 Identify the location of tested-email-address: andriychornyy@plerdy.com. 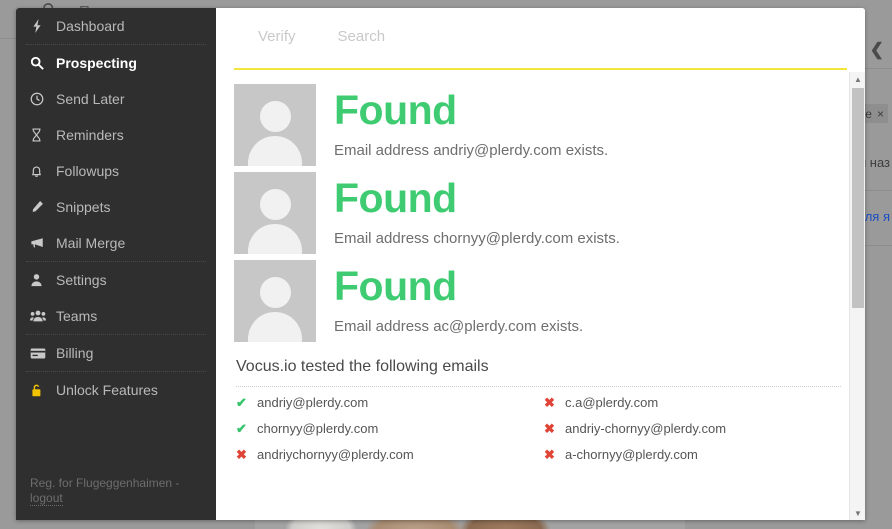
(335, 454).